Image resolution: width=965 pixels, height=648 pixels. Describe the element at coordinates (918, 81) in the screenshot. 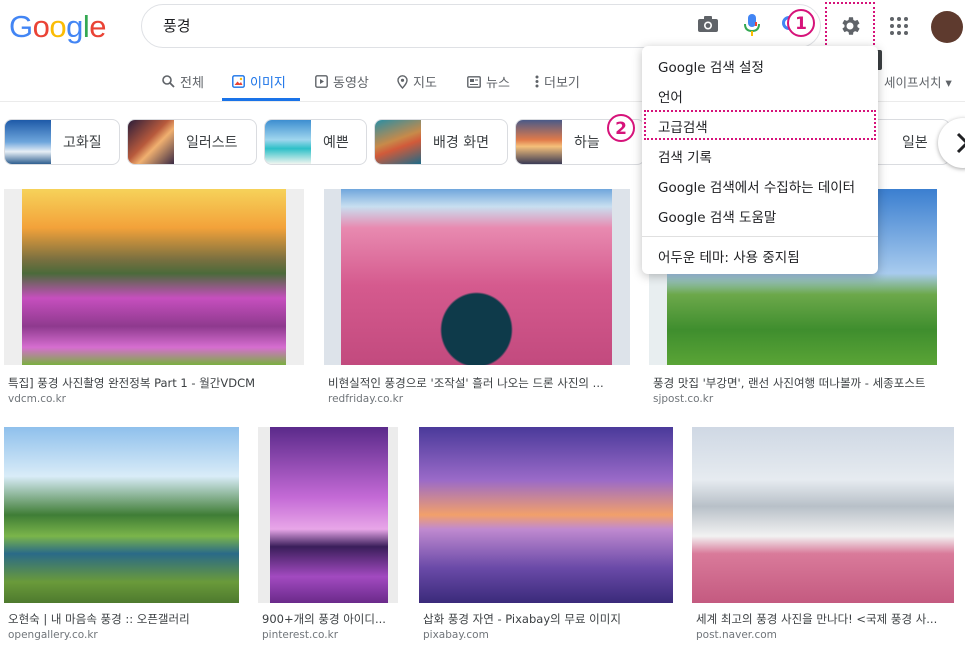

I see `safesearch-toggle: 세이프서치 ▾` at that location.